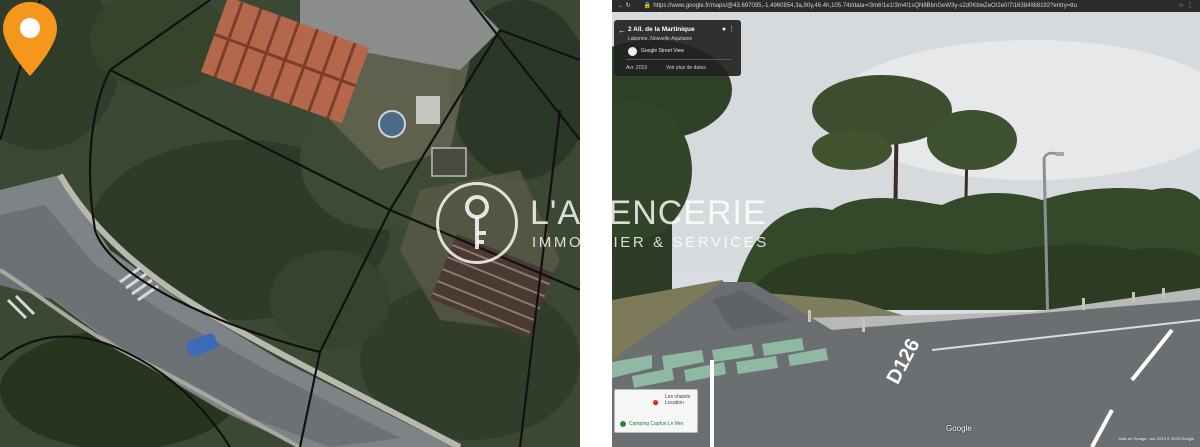 This screenshot has width=1200, height=447. Describe the element at coordinates (627, 6) in the screenshot. I see `back-forward-icon: ← ↻` at that location.